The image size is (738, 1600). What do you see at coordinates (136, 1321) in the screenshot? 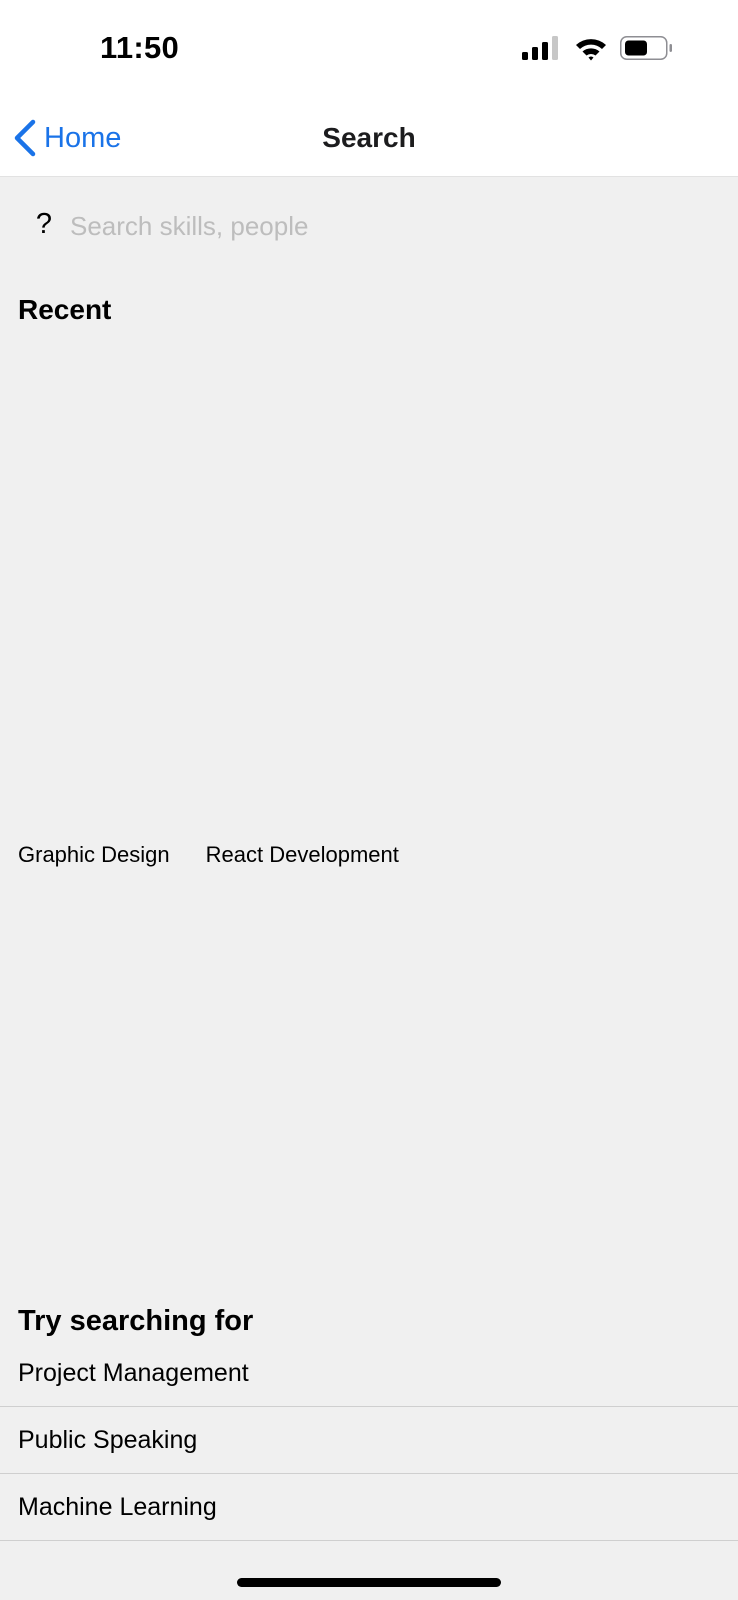
I see `suggestions-heading: Try searching for` at bounding box center [136, 1321].